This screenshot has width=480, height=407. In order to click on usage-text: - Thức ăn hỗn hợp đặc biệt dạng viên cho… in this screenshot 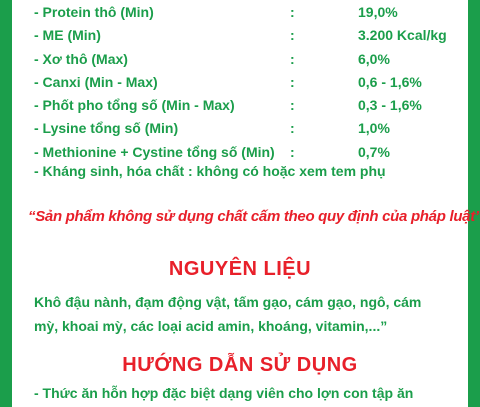, I will do `click(224, 393)`.